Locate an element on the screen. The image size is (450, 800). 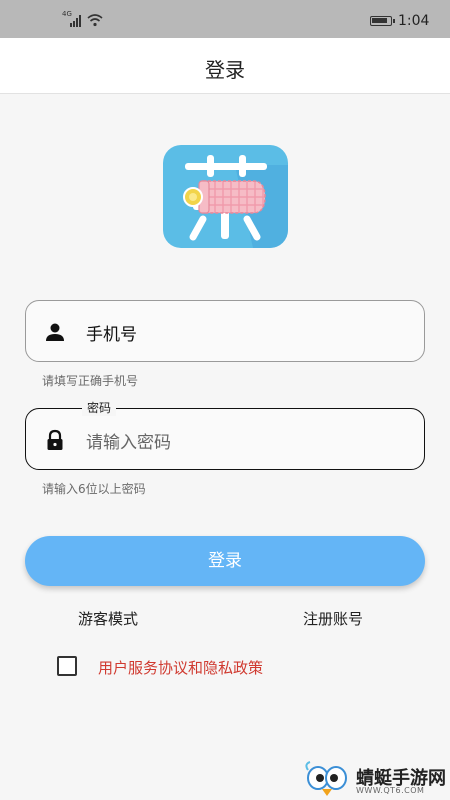
signal-icon is located at coordinates (86, 20).